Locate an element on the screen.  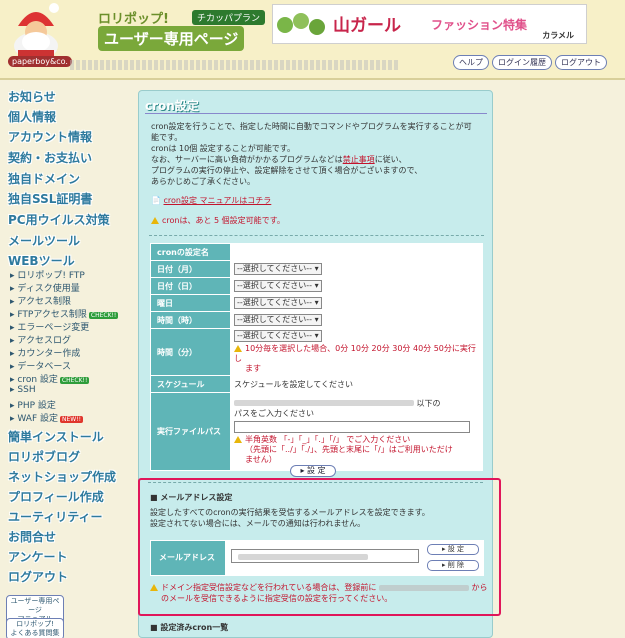
sidebar-item-install: 簡単インストール is located at coordinates (56, 436).